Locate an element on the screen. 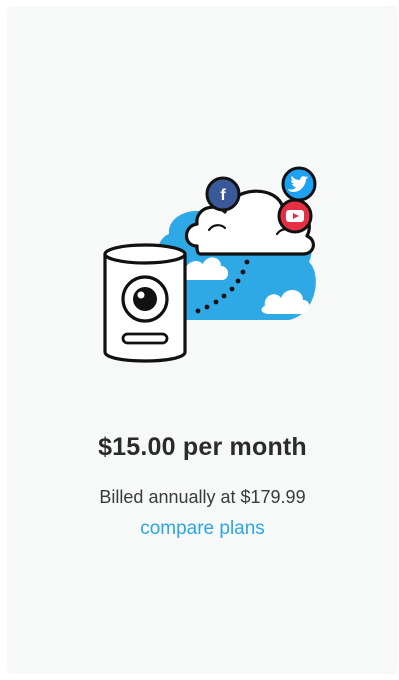  camera-icon is located at coordinates (145, 303).